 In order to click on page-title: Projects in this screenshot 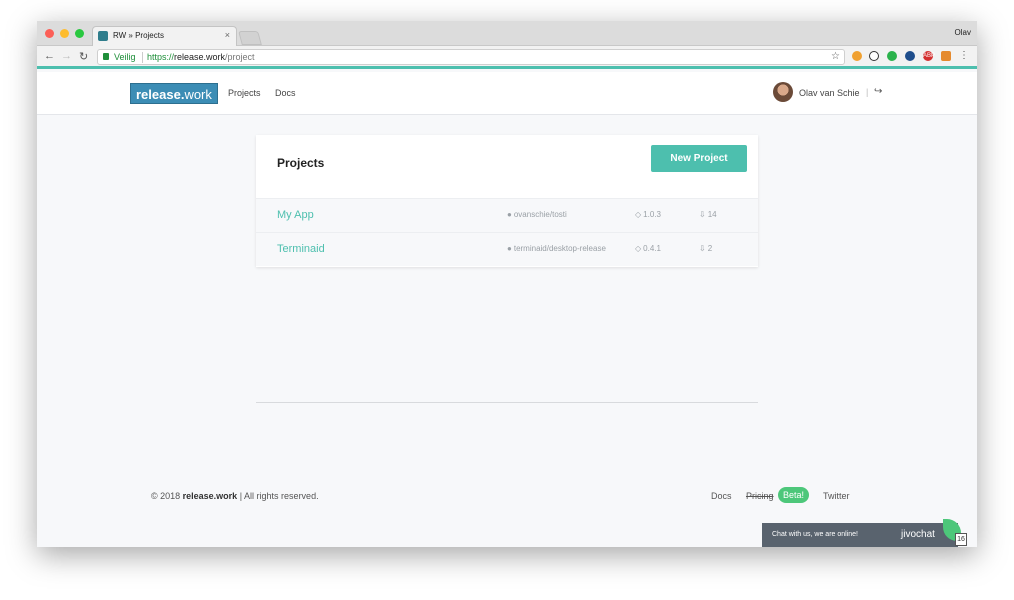, I will do `click(301, 163)`.